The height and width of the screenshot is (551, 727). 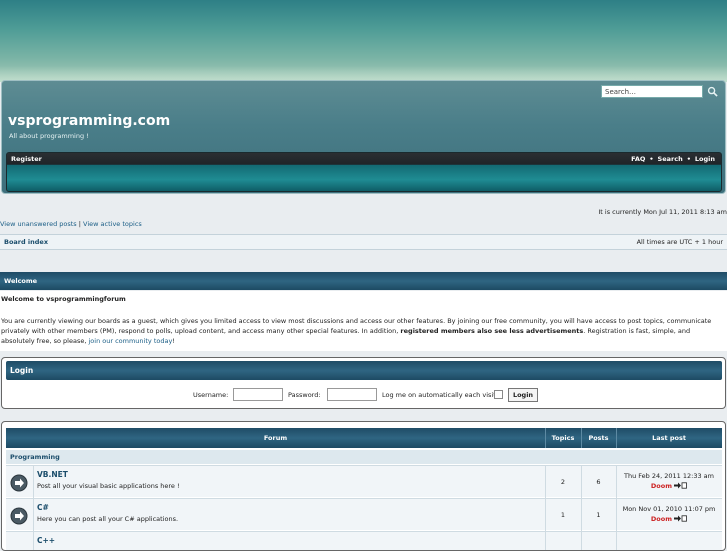 What do you see at coordinates (130, 341) in the screenshot?
I see `join-community-link: join our community today` at bounding box center [130, 341].